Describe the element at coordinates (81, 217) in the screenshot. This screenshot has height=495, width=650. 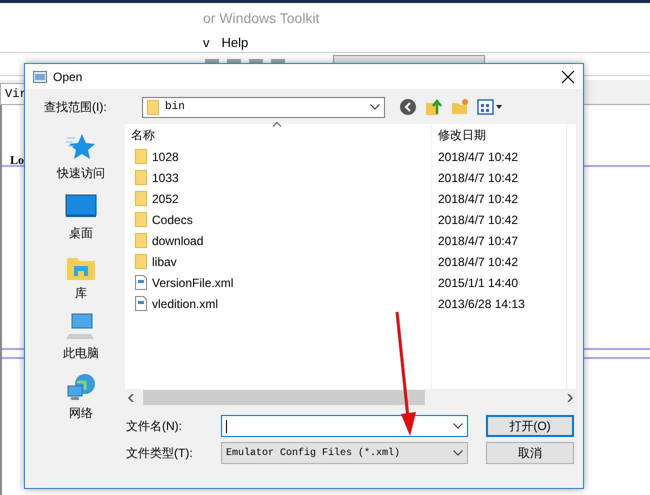
I see `place-item: 桌面` at that location.